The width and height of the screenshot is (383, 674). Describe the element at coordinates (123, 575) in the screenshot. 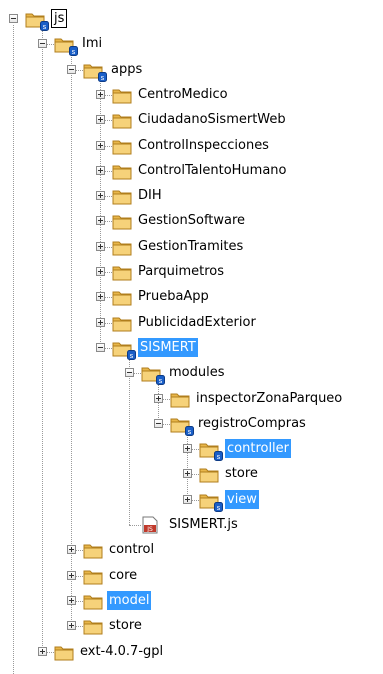

I see `tree-item-label: core` at that location.